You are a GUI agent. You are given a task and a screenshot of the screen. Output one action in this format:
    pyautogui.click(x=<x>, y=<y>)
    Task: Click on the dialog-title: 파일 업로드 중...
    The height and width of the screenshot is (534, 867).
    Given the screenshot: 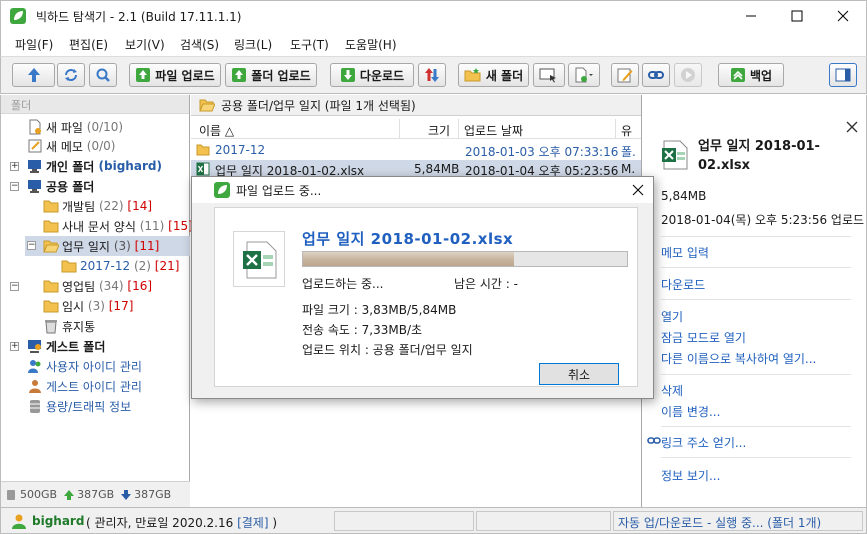 What is the action you would take?
    pyautogui.click(x=279, y=191)
    